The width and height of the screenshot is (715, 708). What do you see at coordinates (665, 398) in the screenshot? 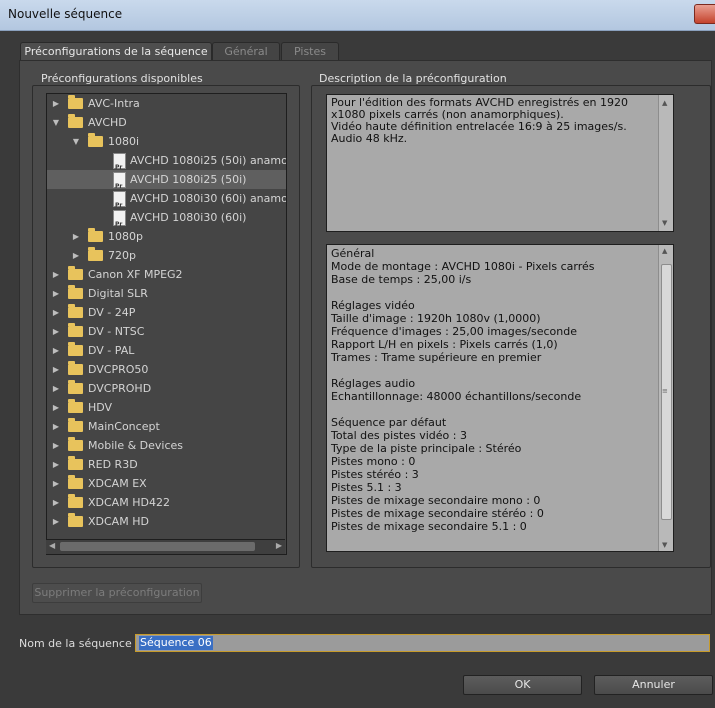
I see `settings-scrollbar: ▲ ≡ ▼` at bounding box center [665, 398].